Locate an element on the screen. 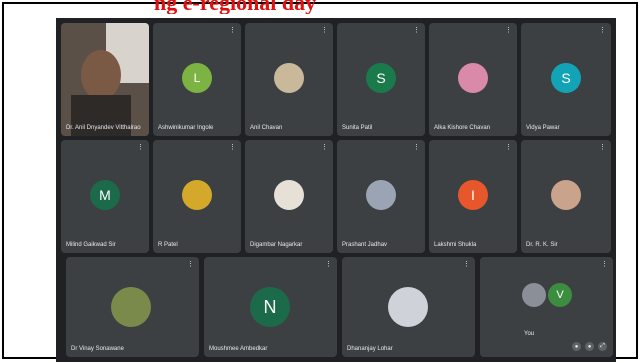 Image resolution: width=642 pixels, height=363 pixels. participant-name: Digambar Nagarkar is located at coordinates (276, 245).